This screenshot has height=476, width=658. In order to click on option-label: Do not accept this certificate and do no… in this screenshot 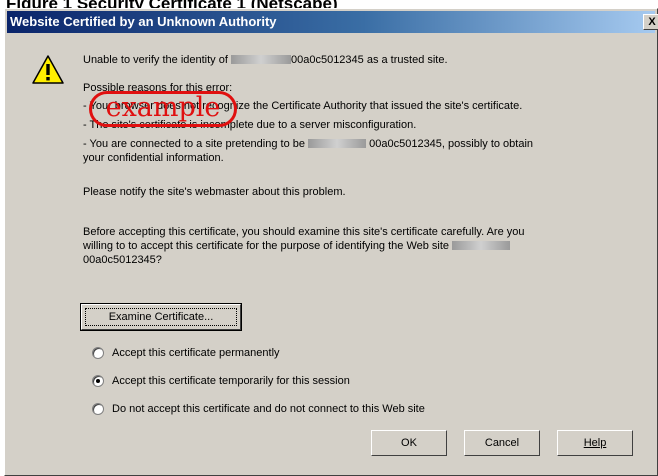, I will do `click(268, 409)`.